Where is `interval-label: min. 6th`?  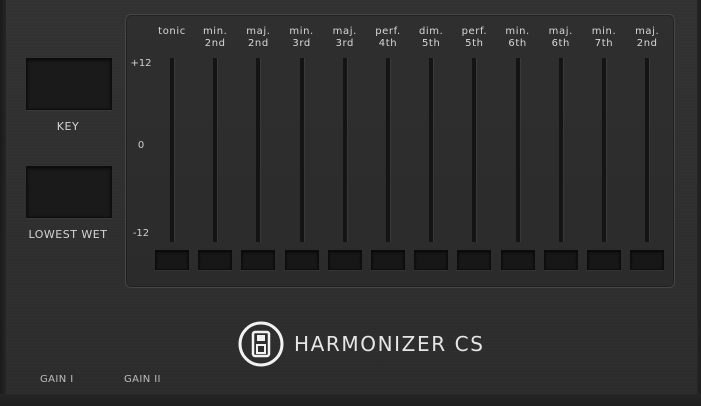 interval-label: min. 6th is located at coordinates (517, 37).